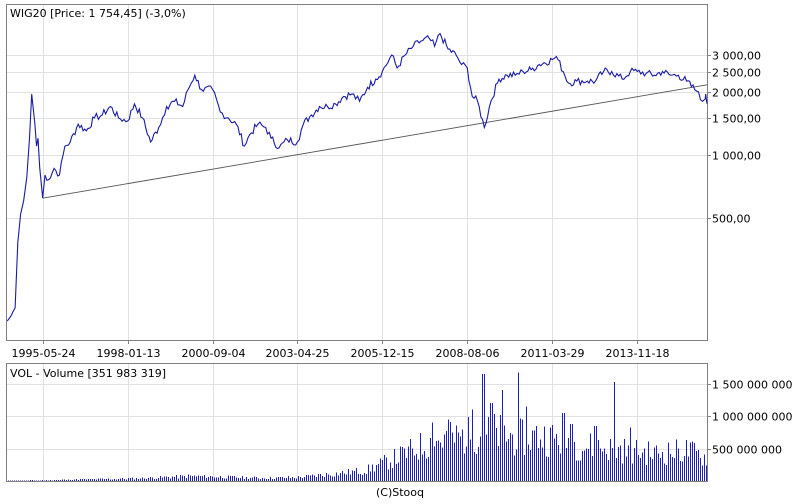 This screenshot has width=800, height=504. Describe the element at coordinates (736, 119) in the screenshot. I see `price-y-tick-label: 1 500,00` at that location.